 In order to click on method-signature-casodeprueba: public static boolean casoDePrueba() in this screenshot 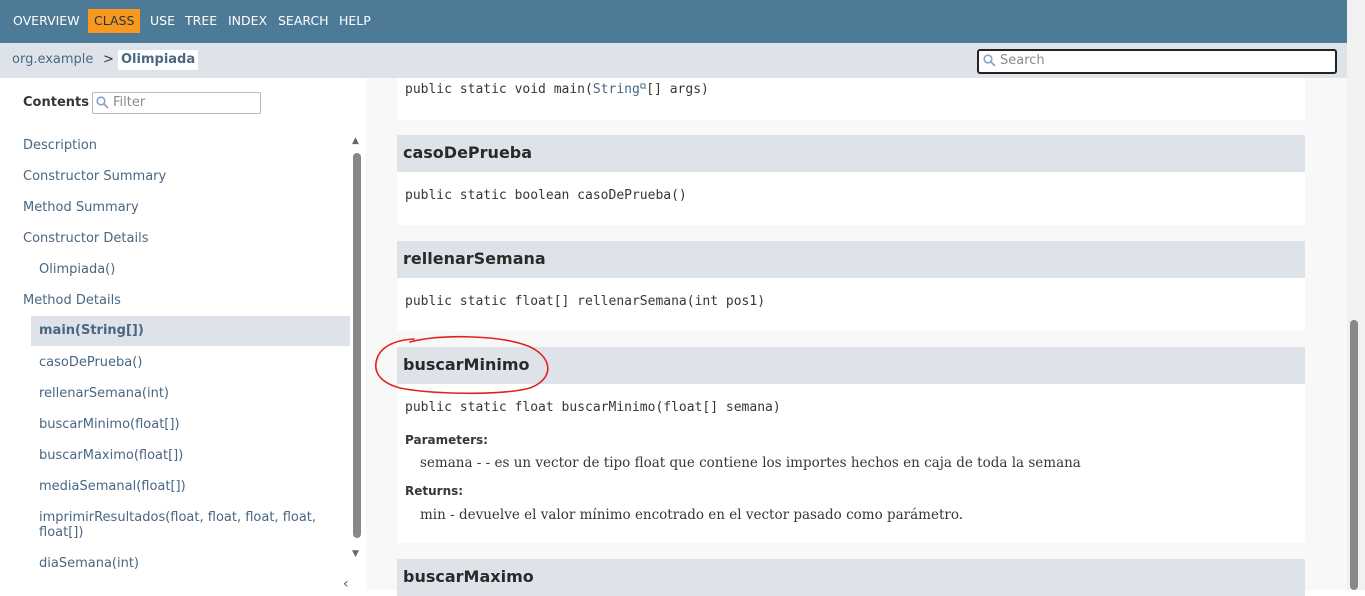, I will do `click(546, 195)`.